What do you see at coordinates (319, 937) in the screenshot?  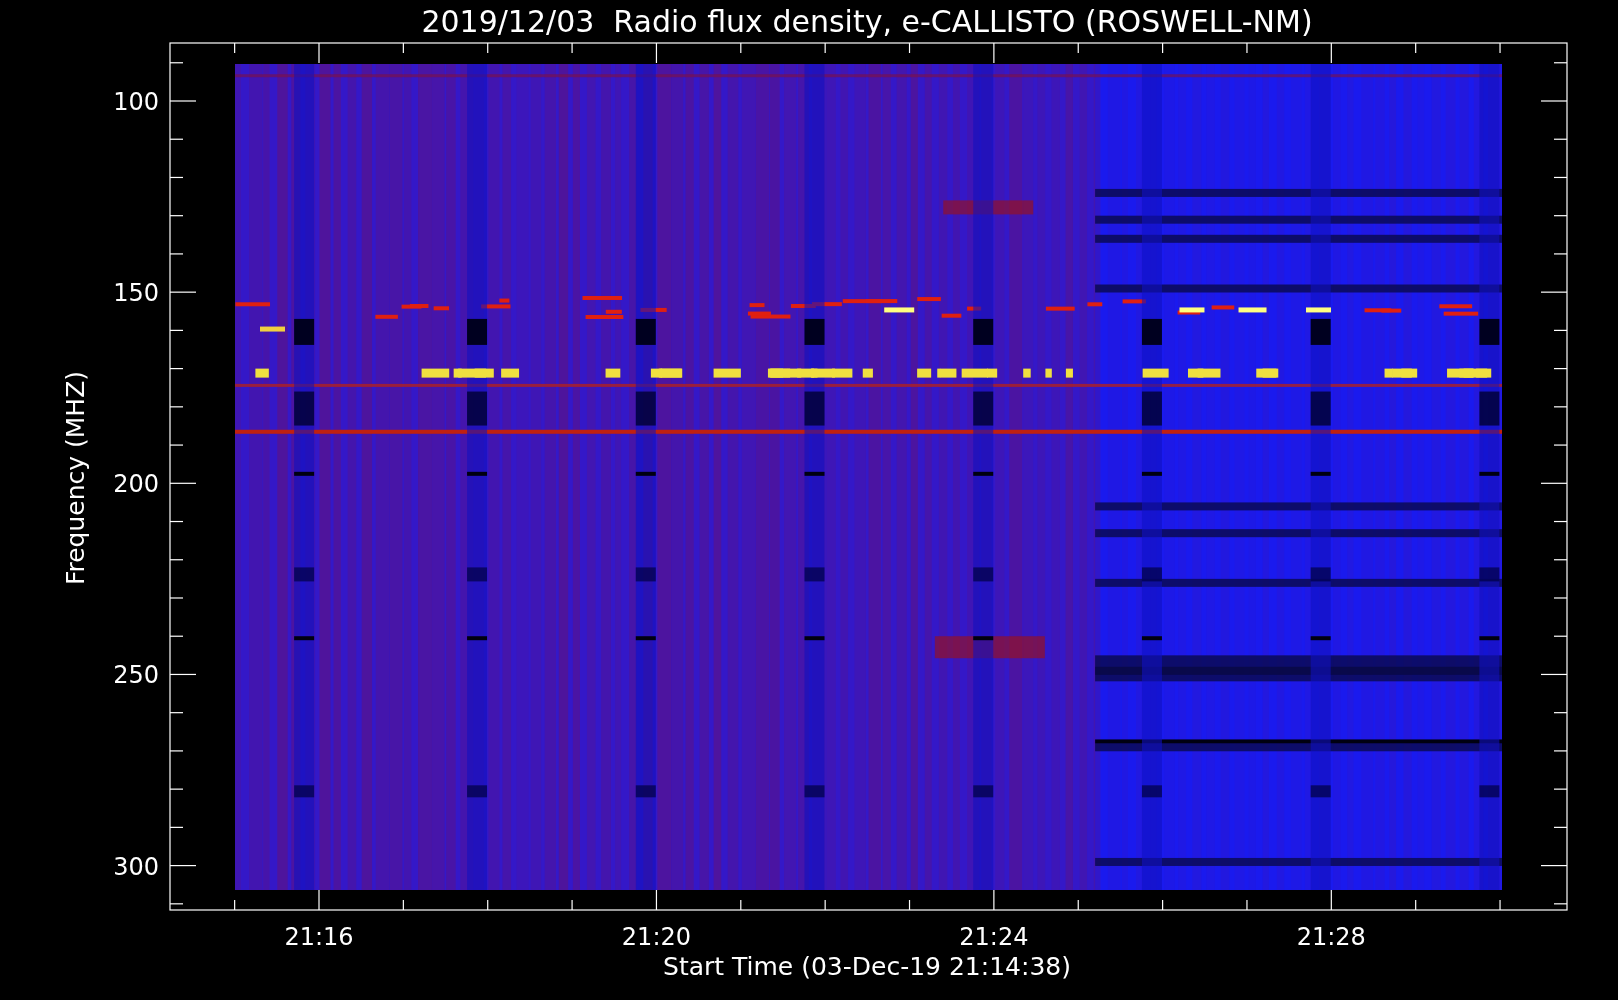 I see `x-tick-label: 21:16` at bounding box center [319, 937].